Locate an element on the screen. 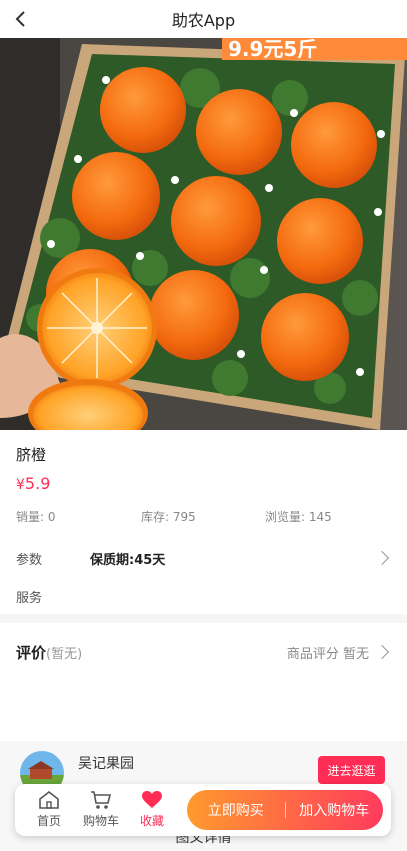  product-rating: 商品评分 暂无 is located at coordinates (327, 654).